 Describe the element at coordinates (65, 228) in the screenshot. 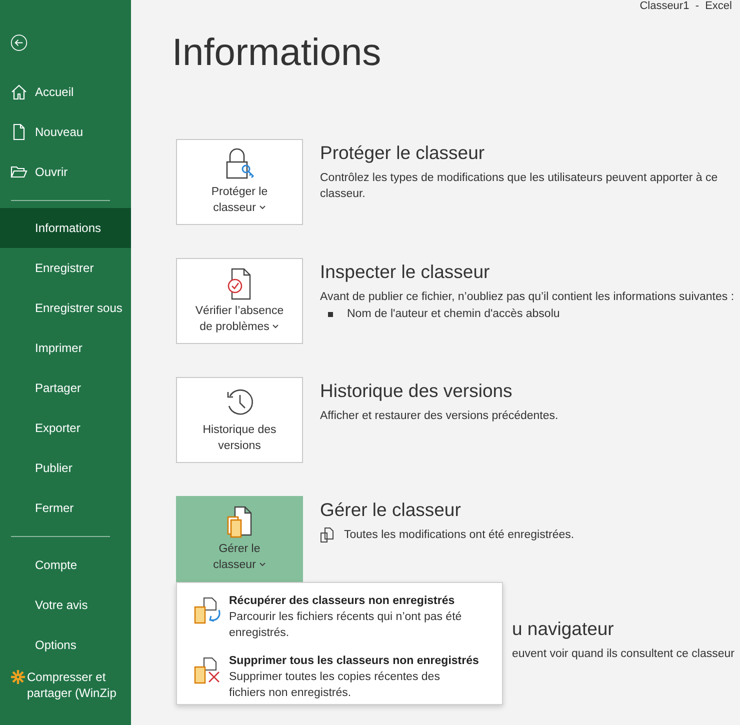

I see `nav-item: Informations` at that location.